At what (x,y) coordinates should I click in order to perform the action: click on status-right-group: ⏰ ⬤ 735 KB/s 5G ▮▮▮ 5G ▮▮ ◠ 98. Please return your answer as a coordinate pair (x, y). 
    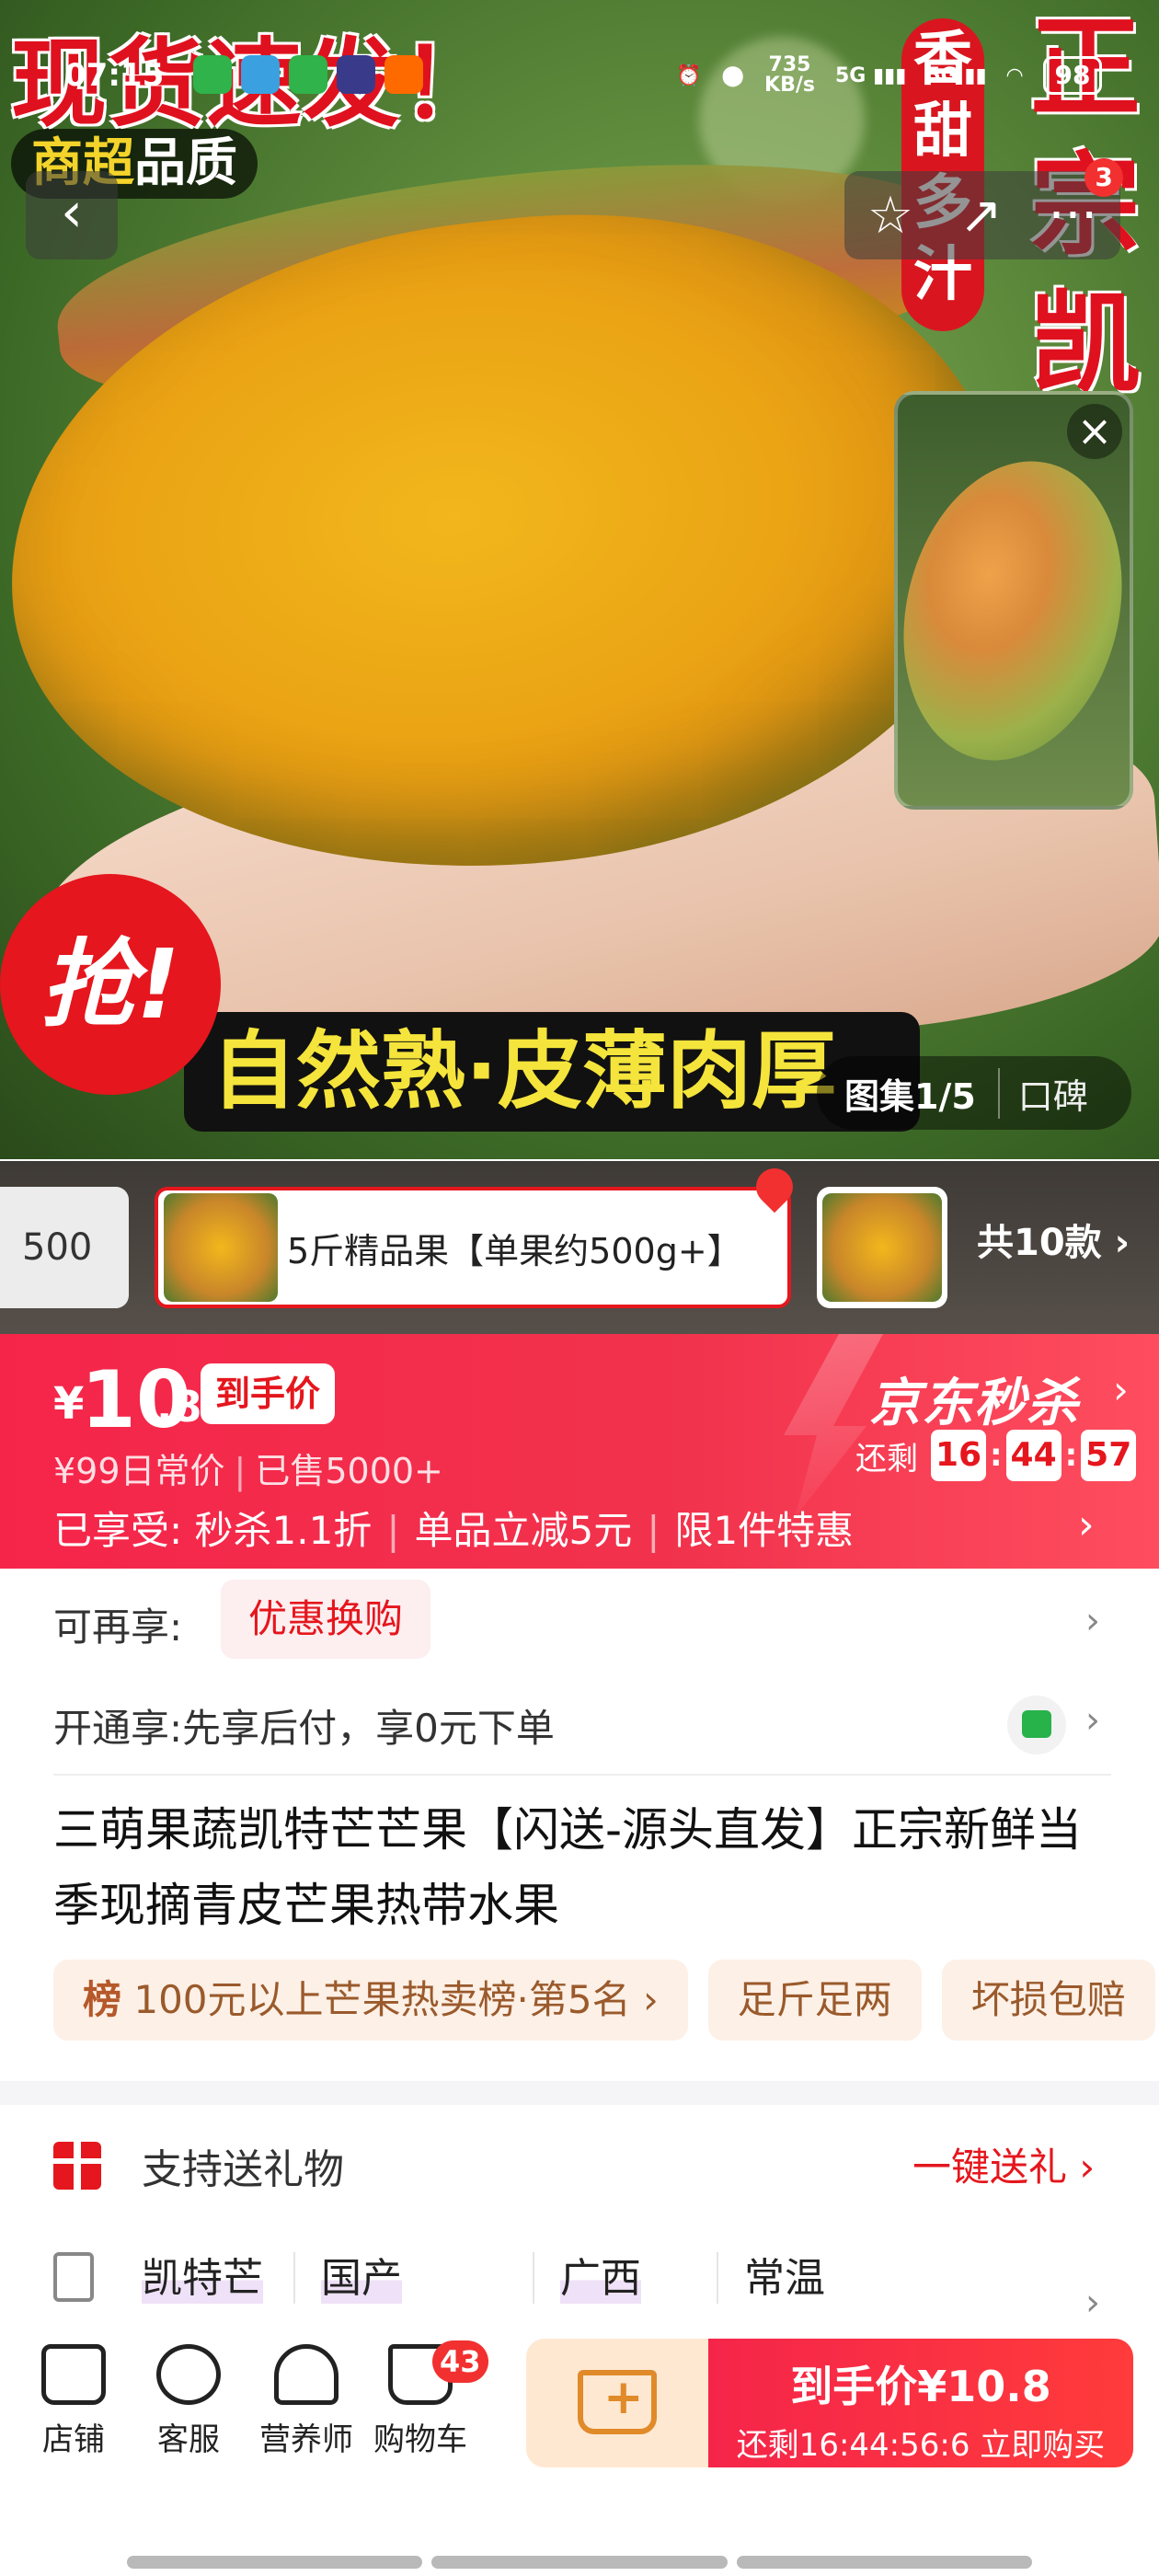
    Looking at the image, I should click on (889, 75).